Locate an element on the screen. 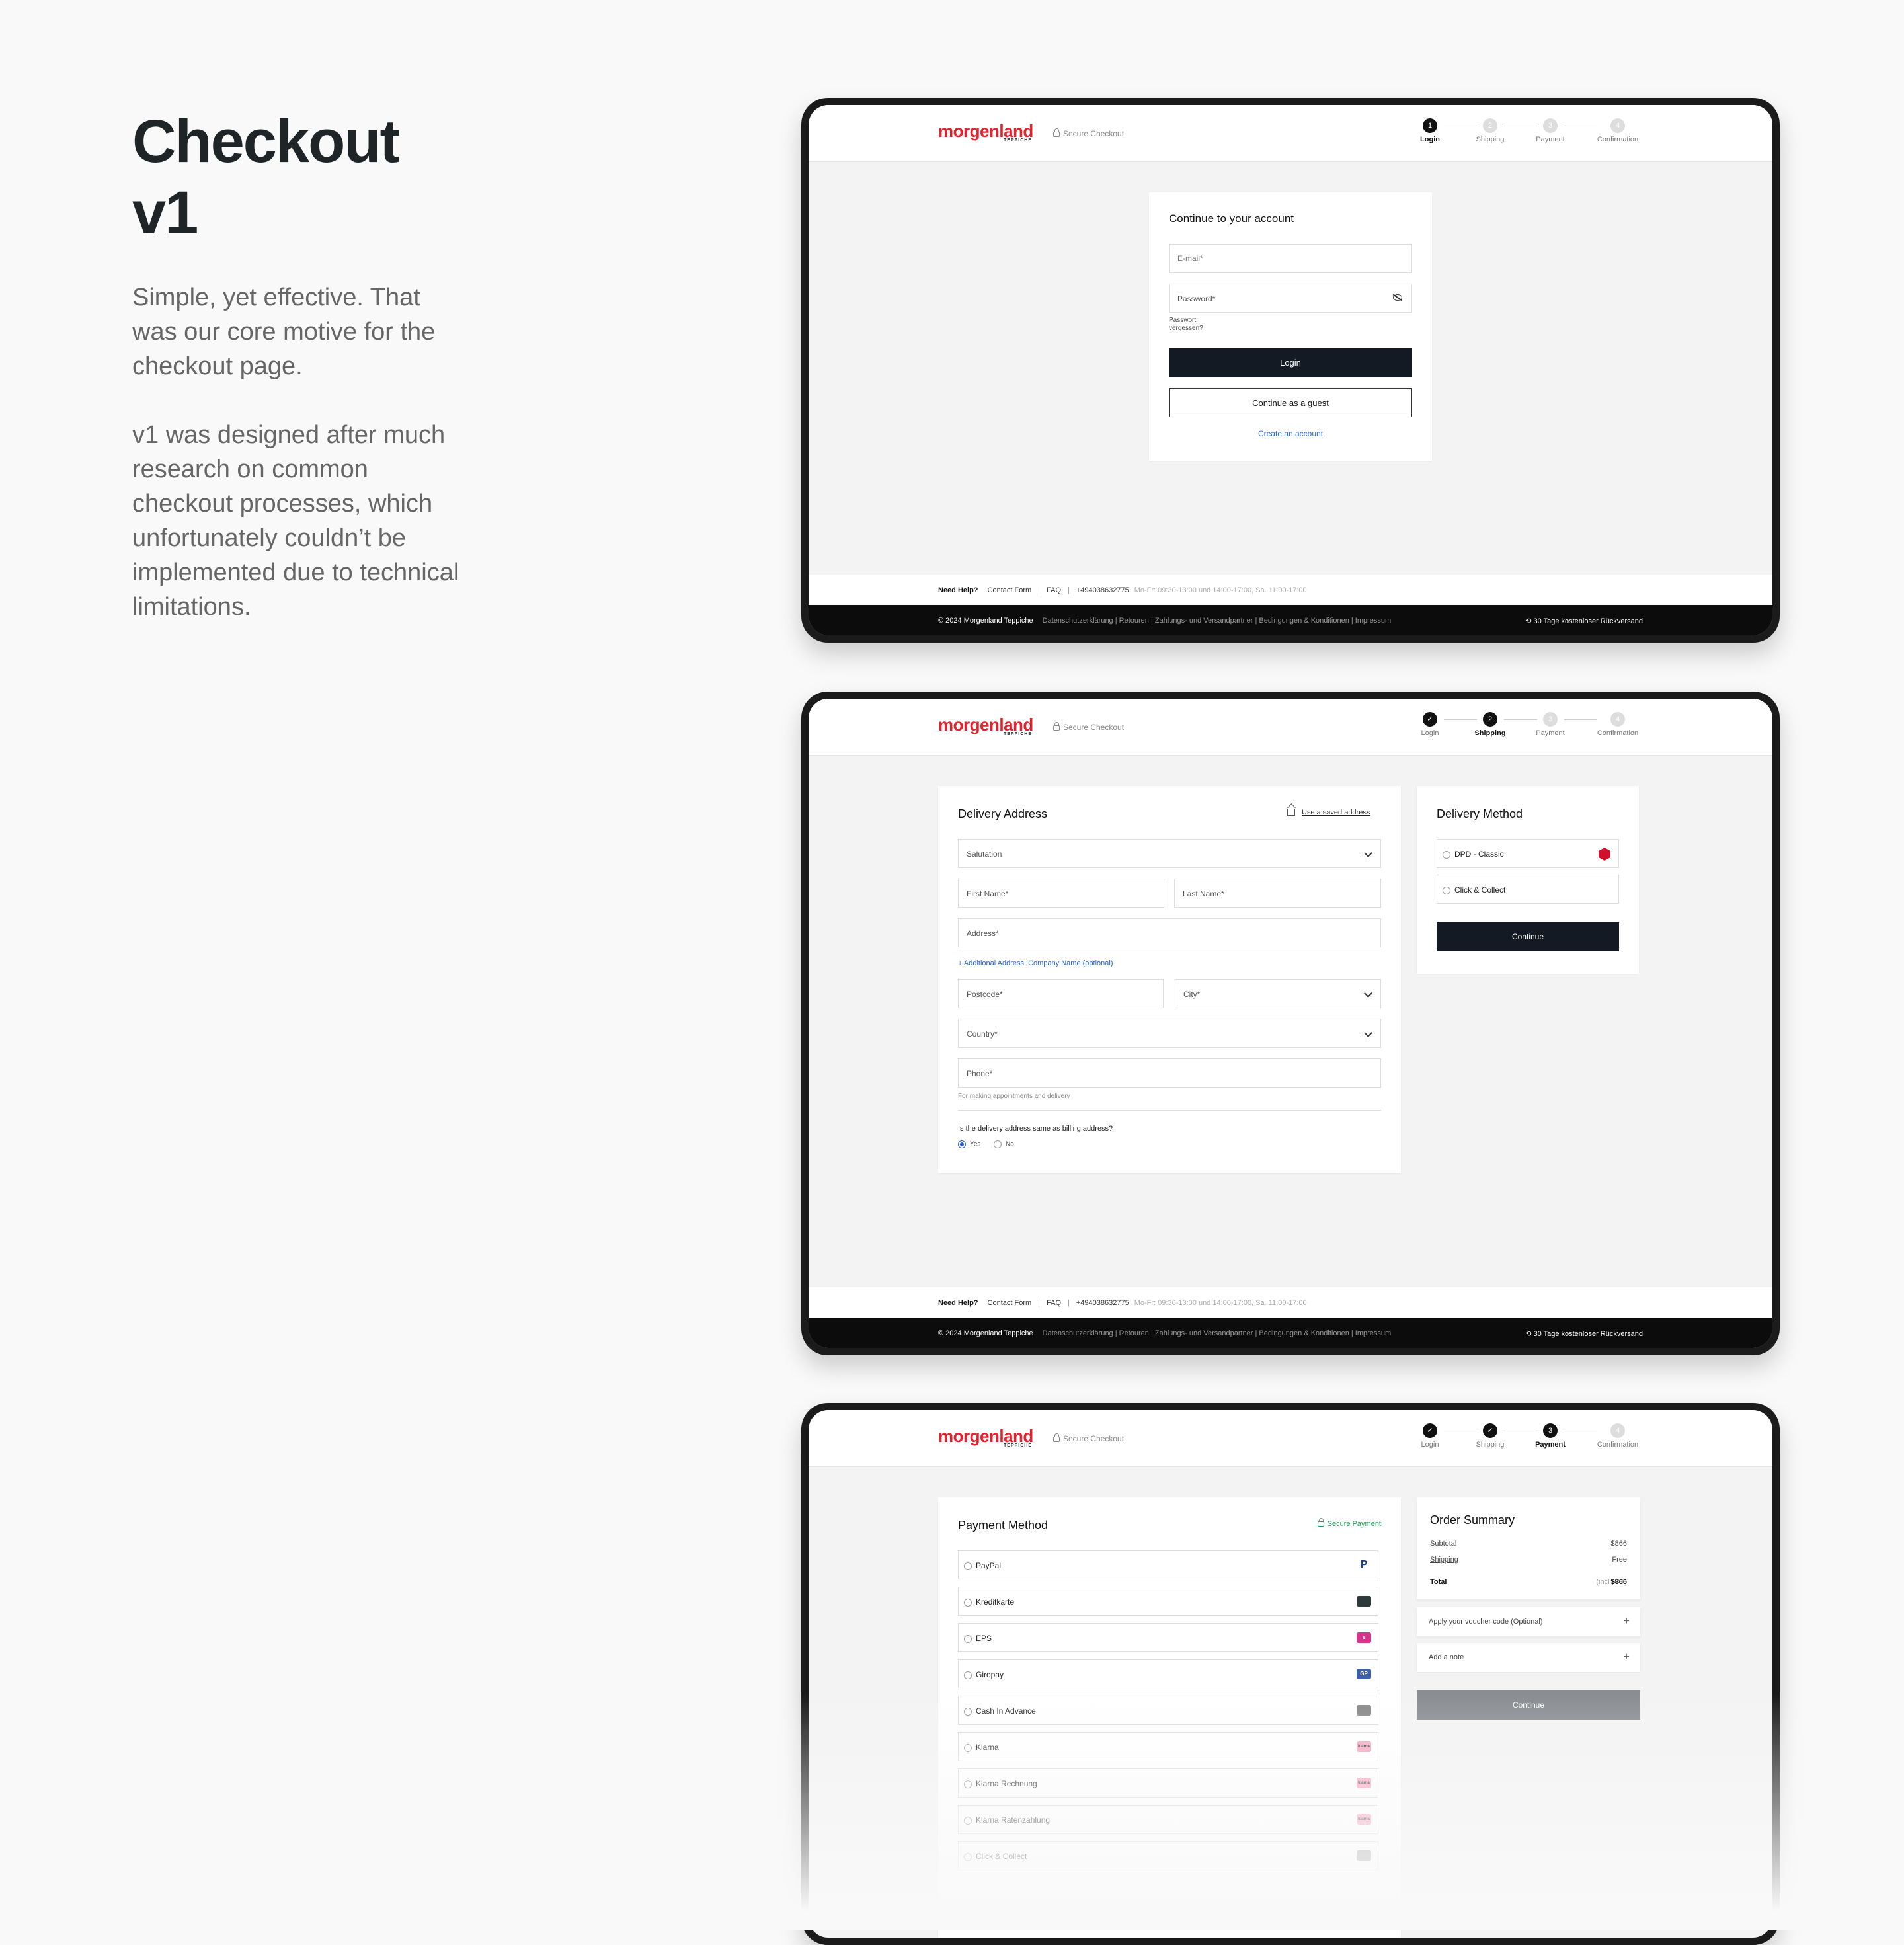 The height and width of the screenshot is (1945, 1904). password-field: Password* is located at coordinates (1290, 298).